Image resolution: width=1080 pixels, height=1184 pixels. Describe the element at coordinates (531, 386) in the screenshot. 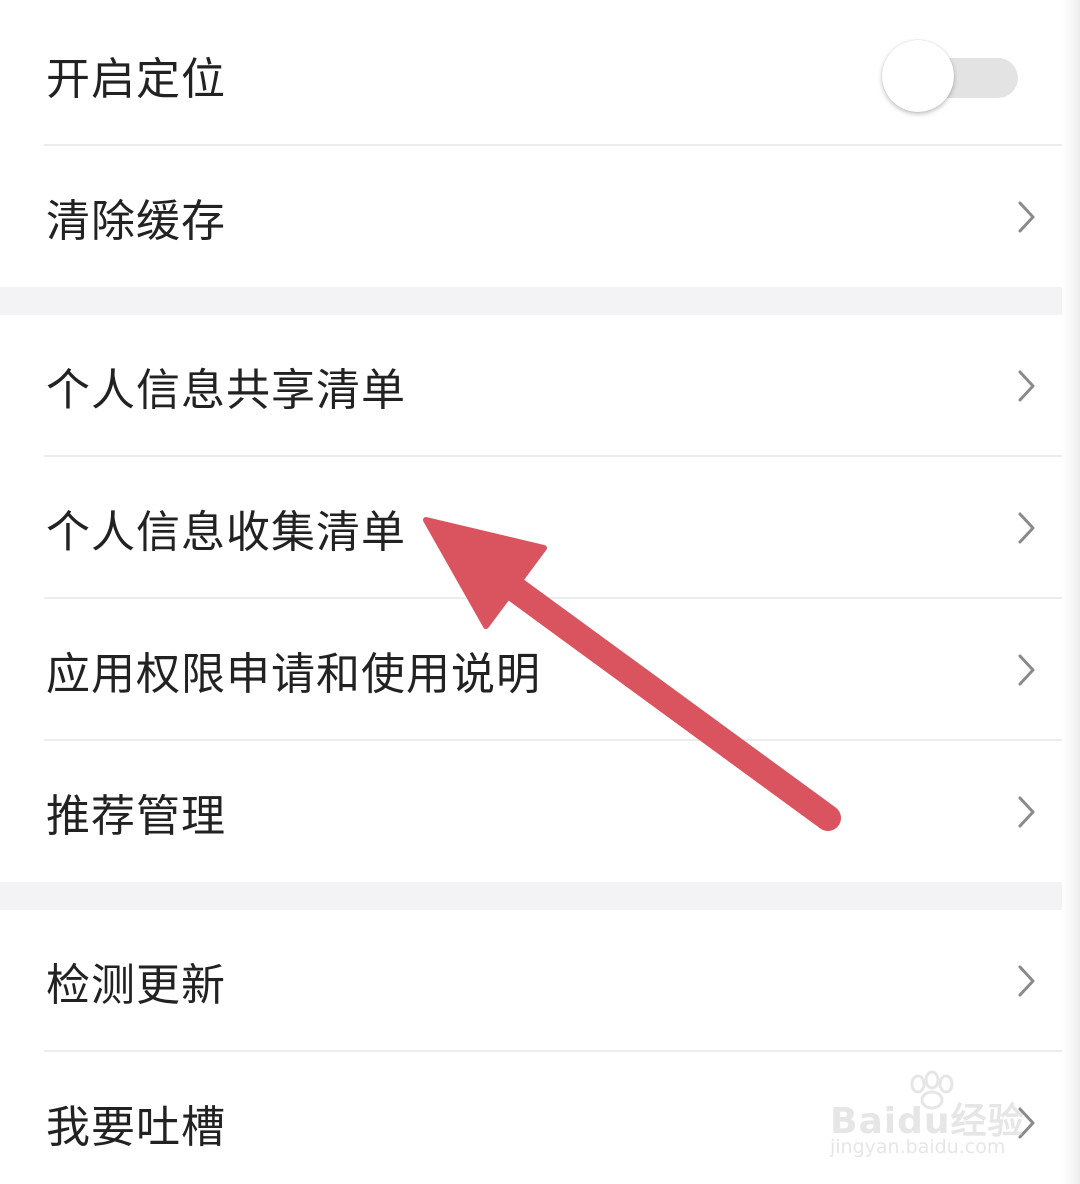

I see `personal-info-sharing-row: 个人信息共享清单` at that location.